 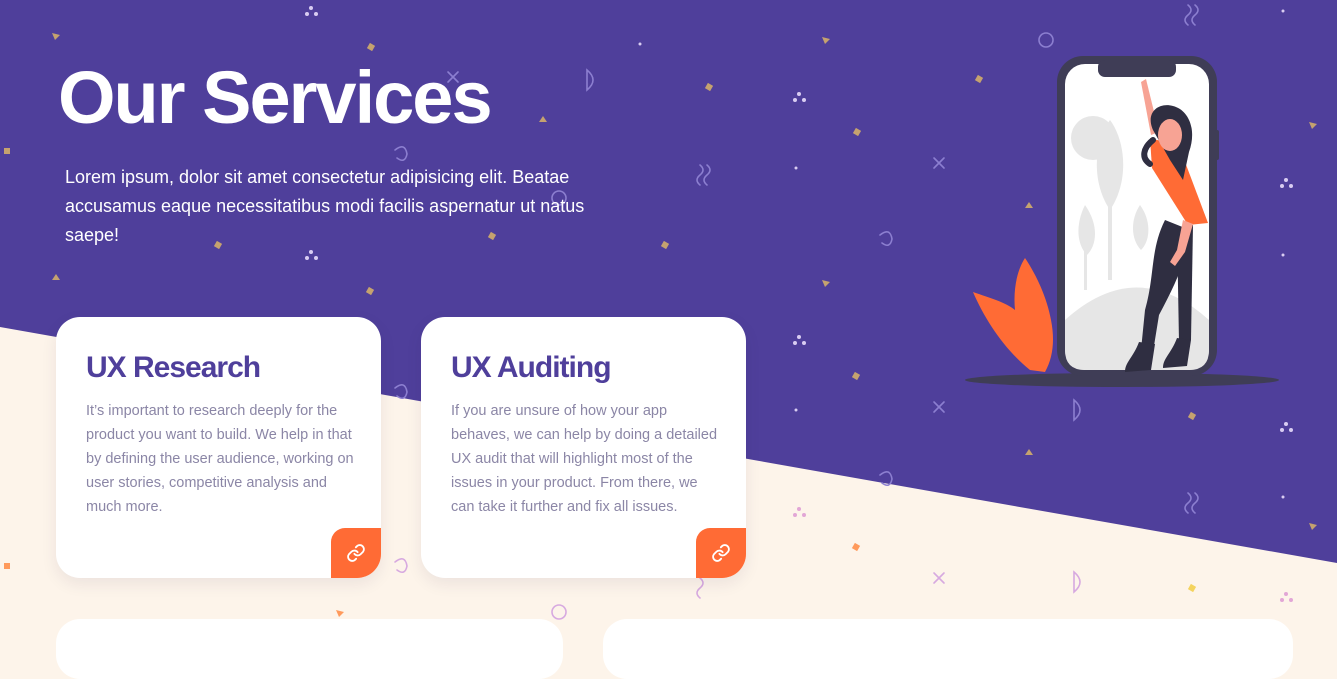 What do you see at coordinates (531, 367) in the screenshot?
I see `service-card-title: UX Auditing` at bounding box center [531, 367].